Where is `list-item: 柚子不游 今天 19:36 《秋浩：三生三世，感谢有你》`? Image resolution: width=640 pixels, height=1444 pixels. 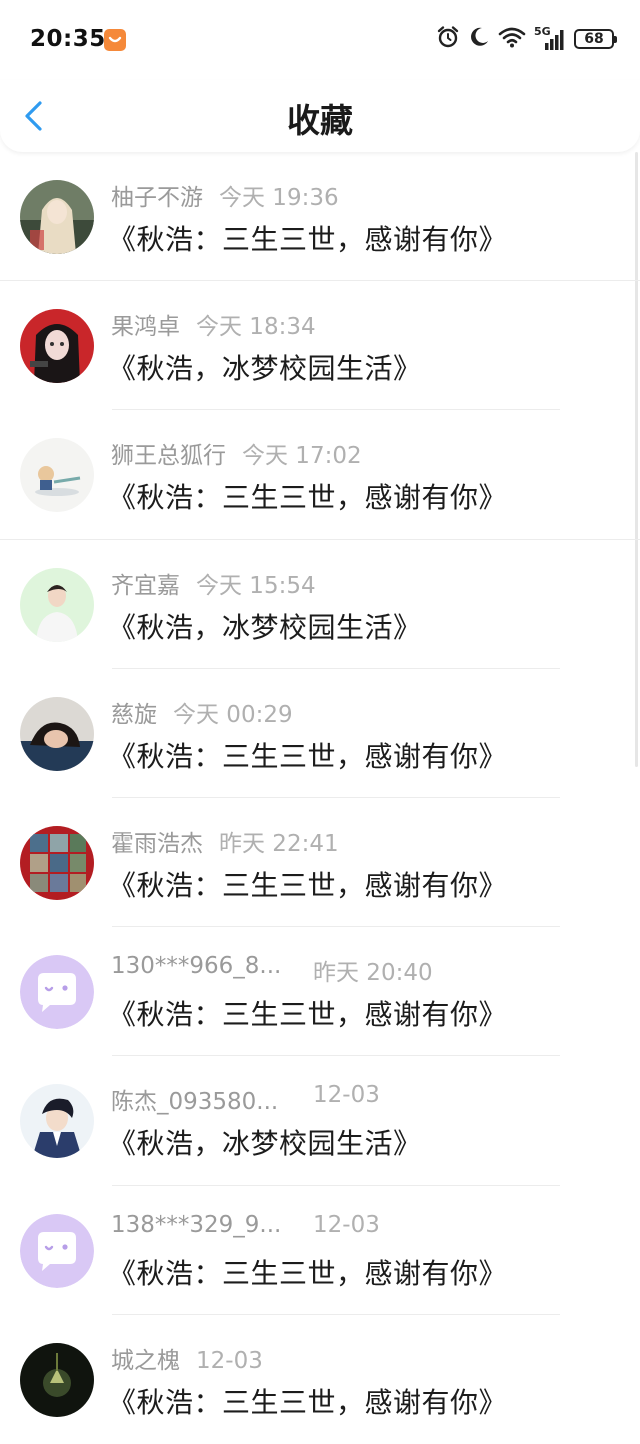
list-item: 柚子不游 今天 19:36 《秋浩：三生三世，感谢有你》 is located at coordinates (320, 217).